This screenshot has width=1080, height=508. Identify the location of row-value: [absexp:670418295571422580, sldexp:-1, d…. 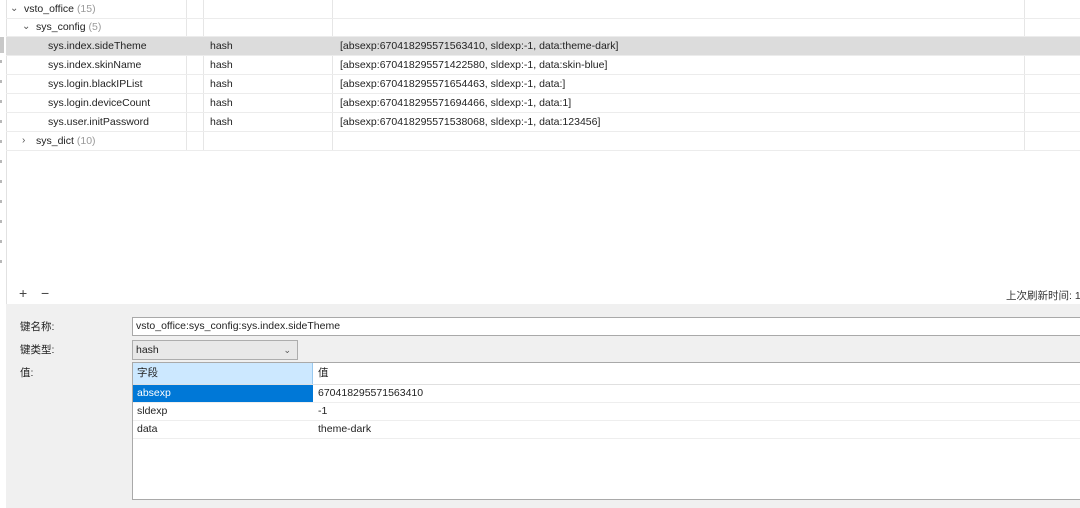
(474, 65).